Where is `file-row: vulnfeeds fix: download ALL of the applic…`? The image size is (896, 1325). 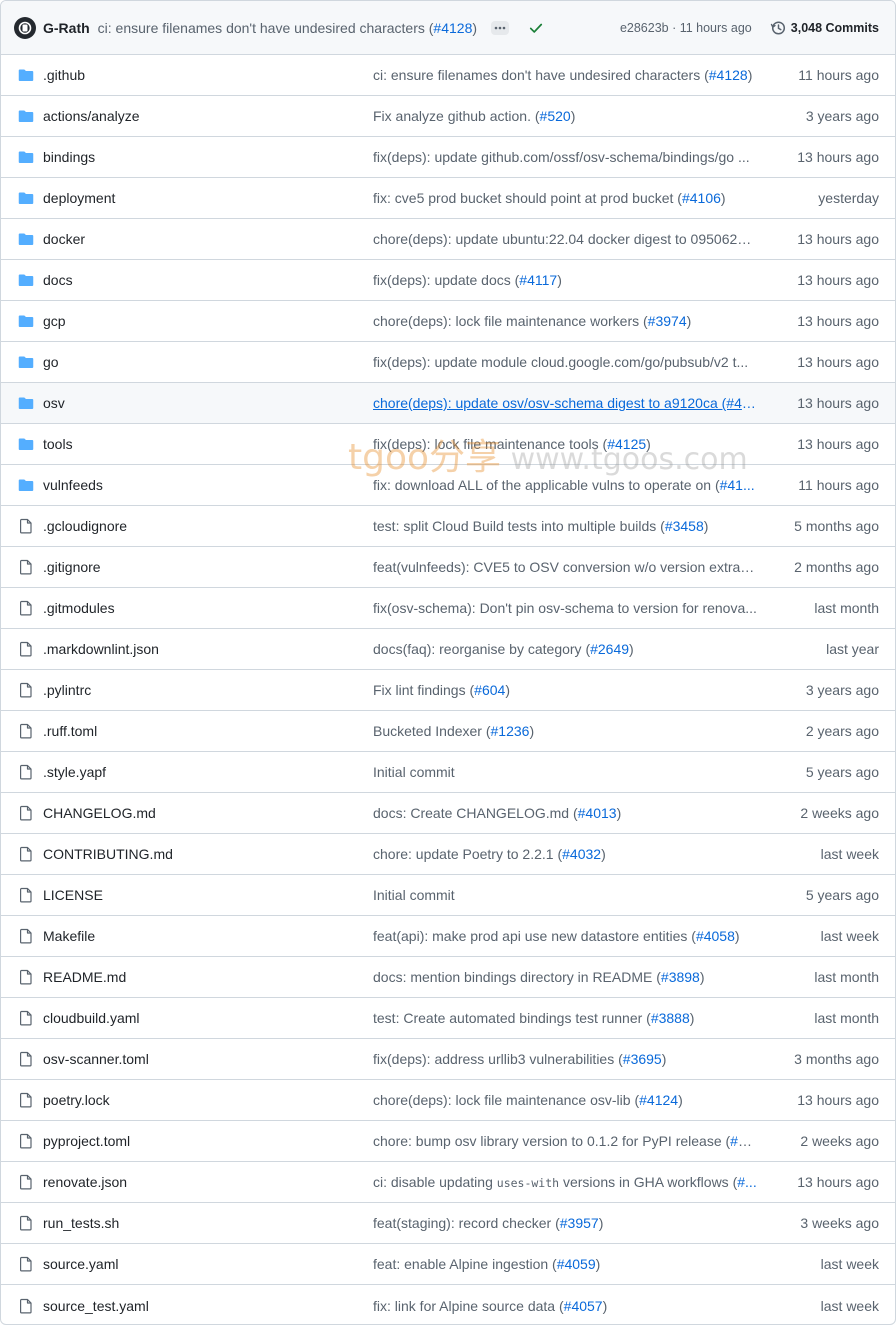 file-row: vulnfeeds fix: download ALL of the applic… is located at coordinates (448, 485).